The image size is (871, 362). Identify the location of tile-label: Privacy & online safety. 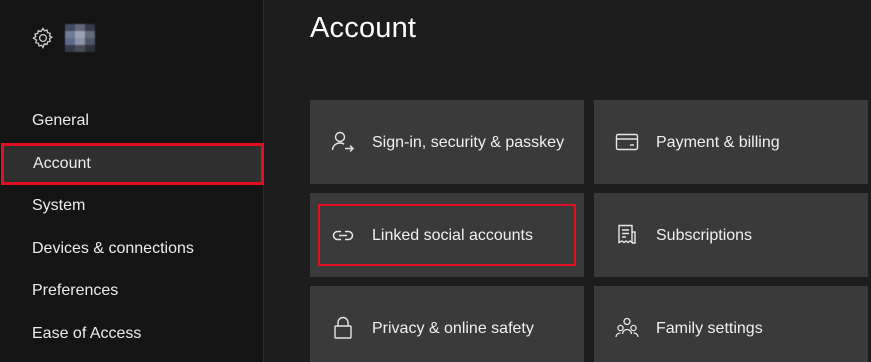
(453, 328).